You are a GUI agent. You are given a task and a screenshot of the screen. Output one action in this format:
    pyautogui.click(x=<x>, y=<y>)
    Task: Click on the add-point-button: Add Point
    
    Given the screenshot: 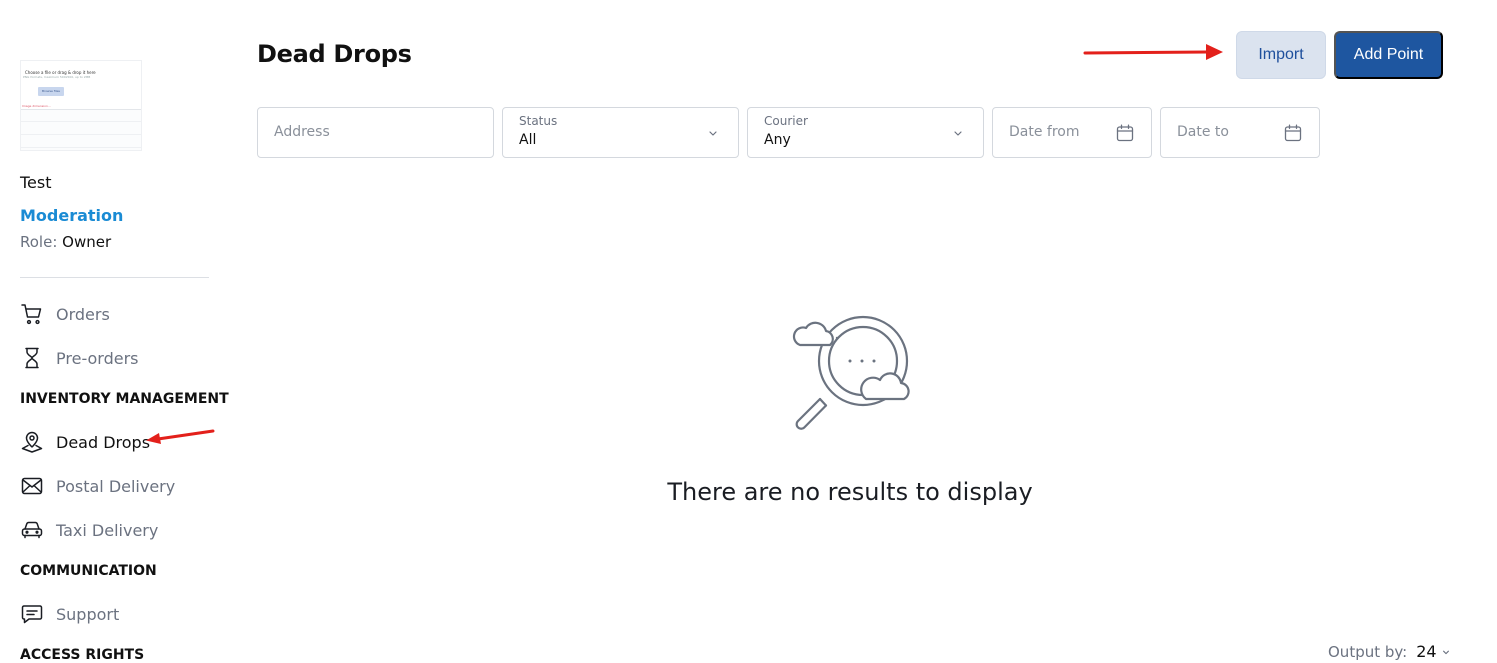 What is the action you would take?
    pyautogui.click(x=1388, y=55)
    